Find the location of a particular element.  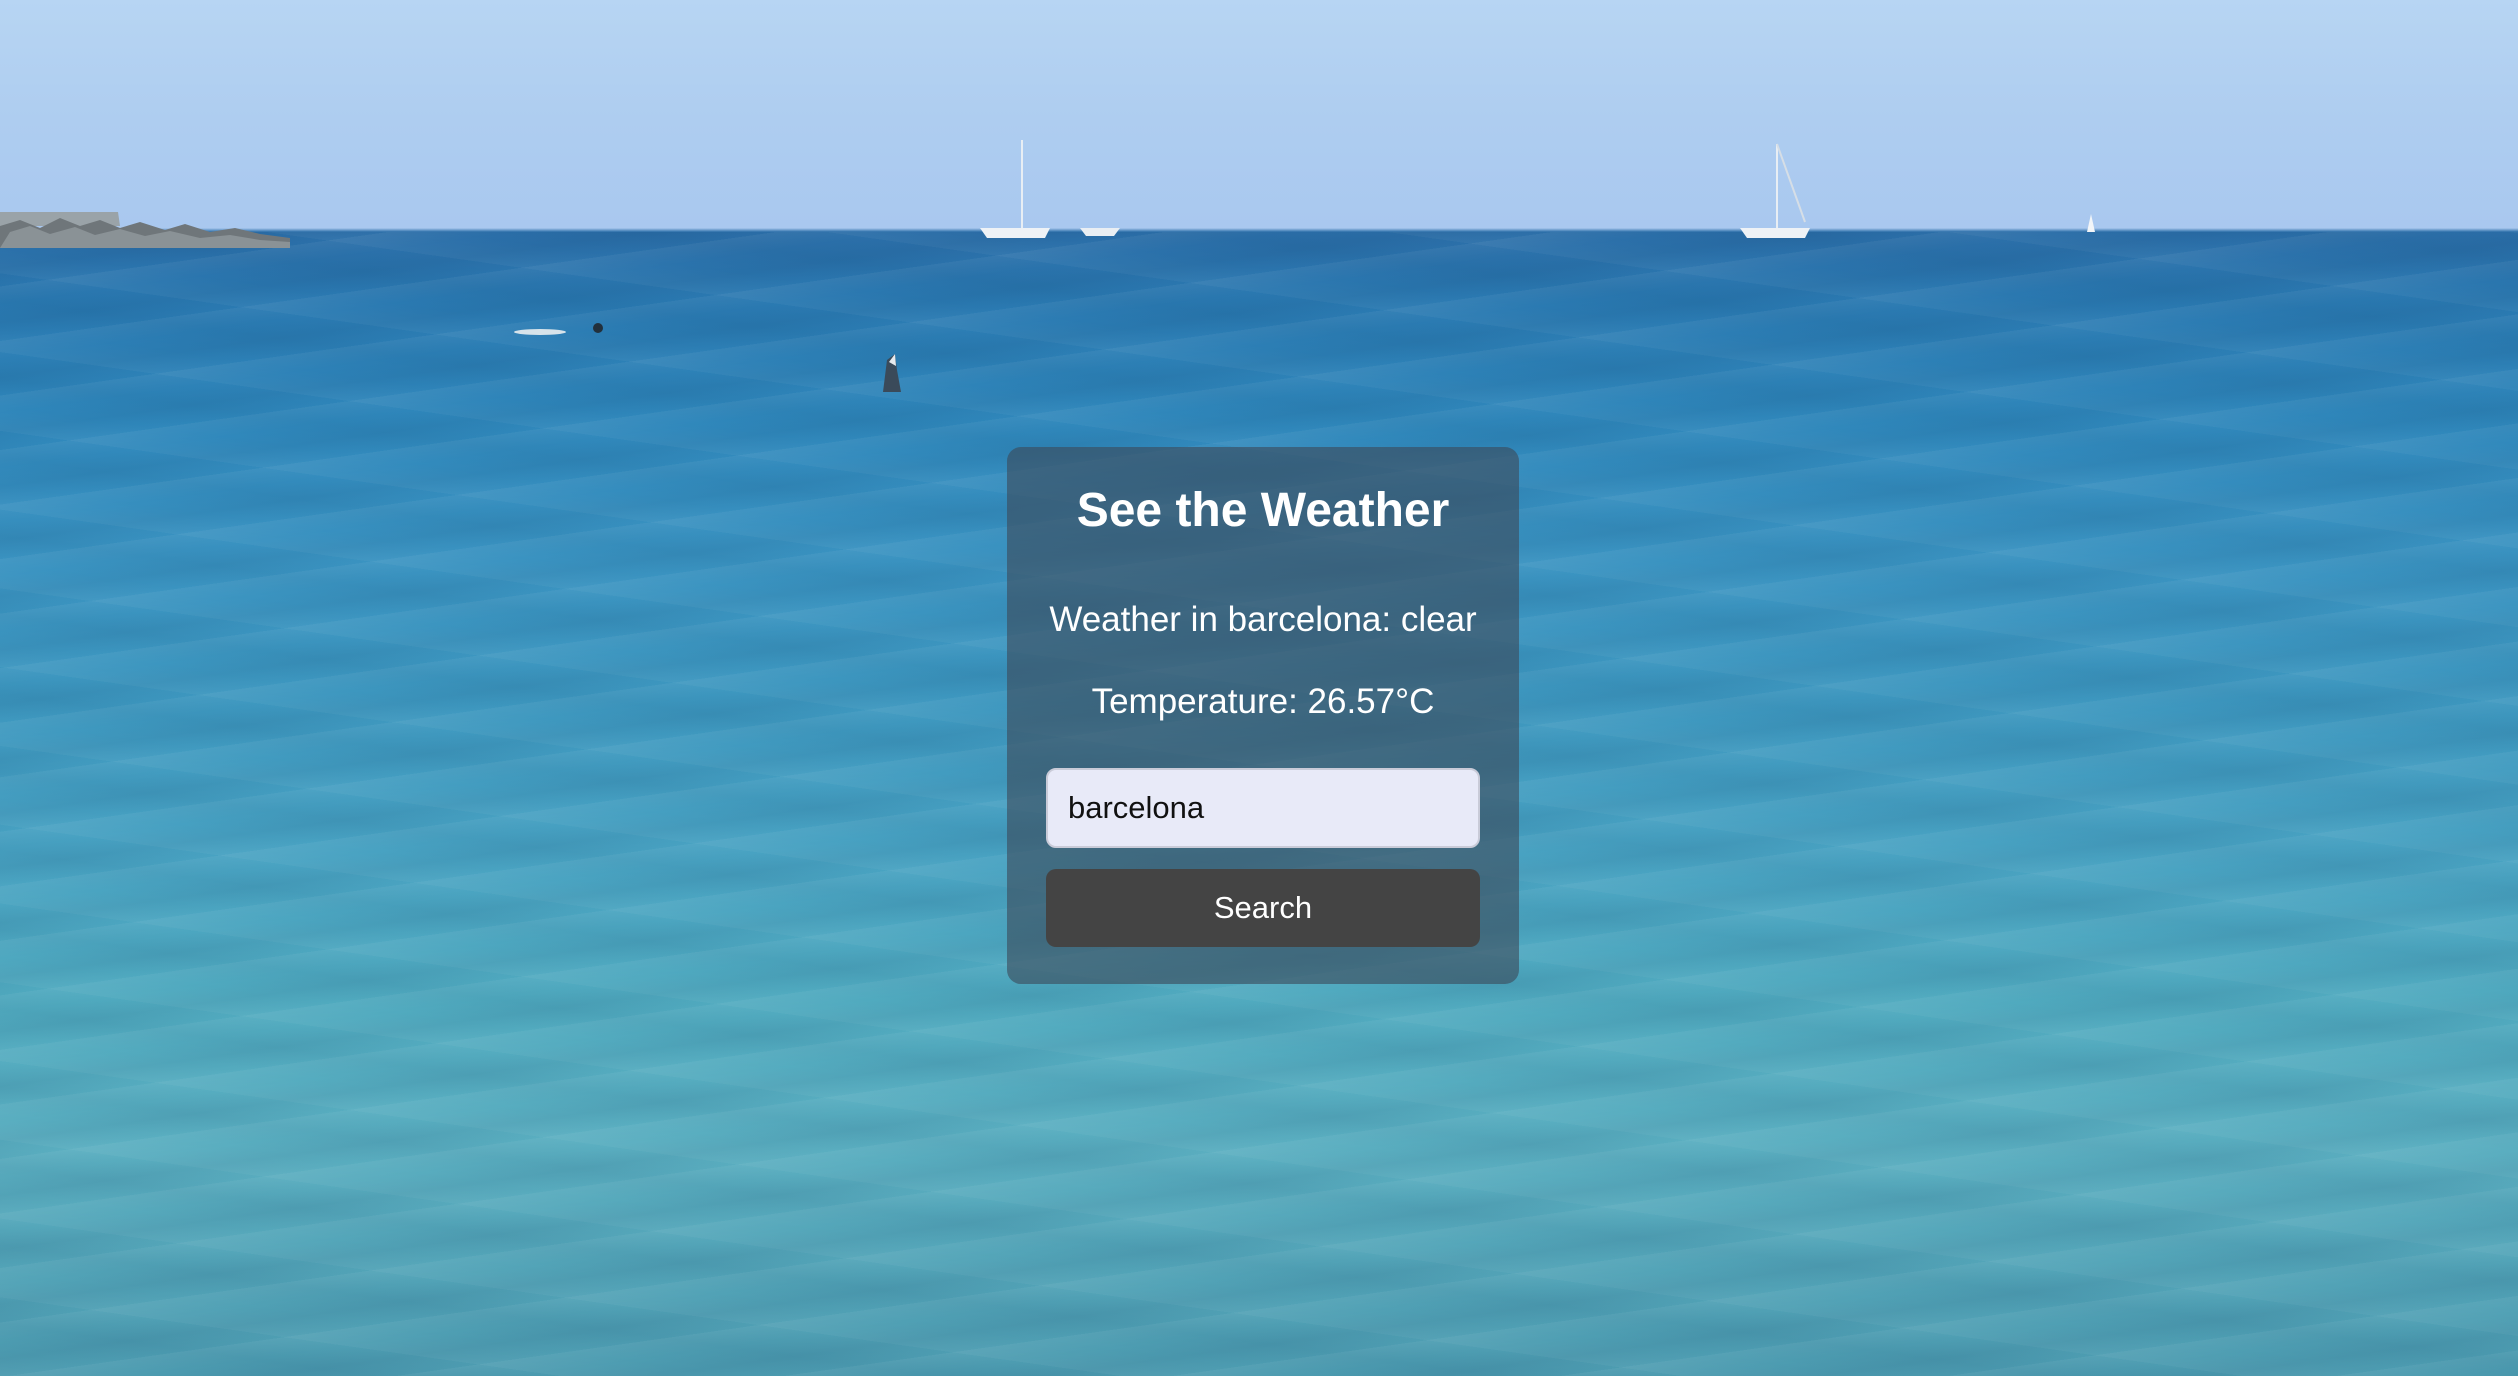

city-search-input is located at coordinates (1263, 808).